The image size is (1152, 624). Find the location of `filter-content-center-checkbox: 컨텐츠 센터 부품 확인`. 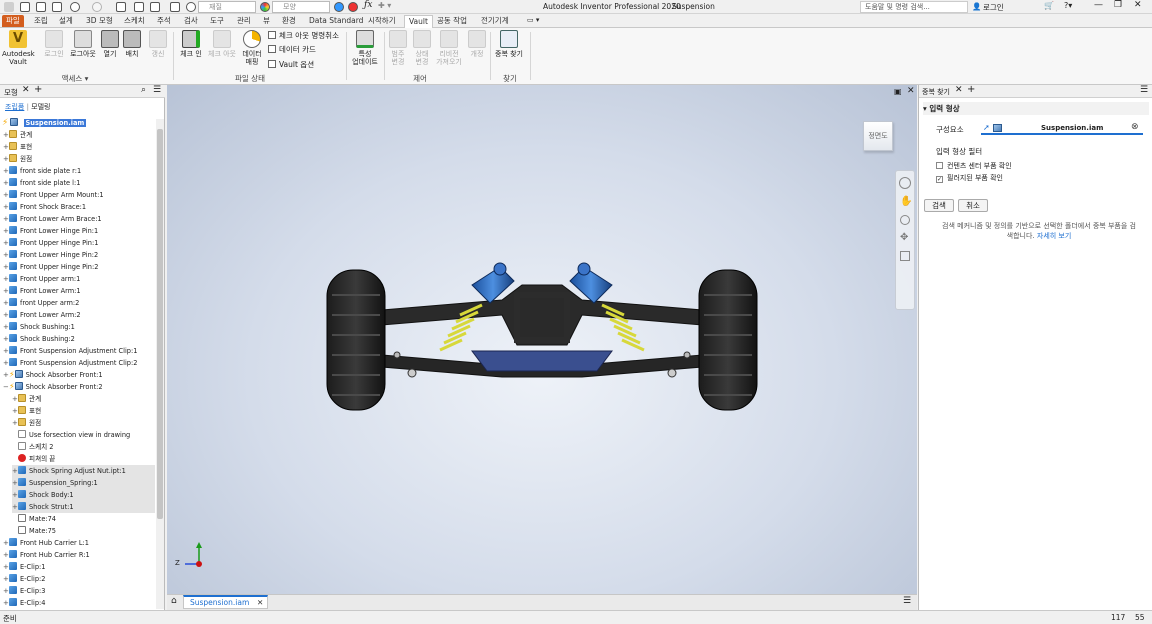

filter-content-center-checkbox: 컨텐츠 센터 부품 확인 is located at coordinates (974, 166).